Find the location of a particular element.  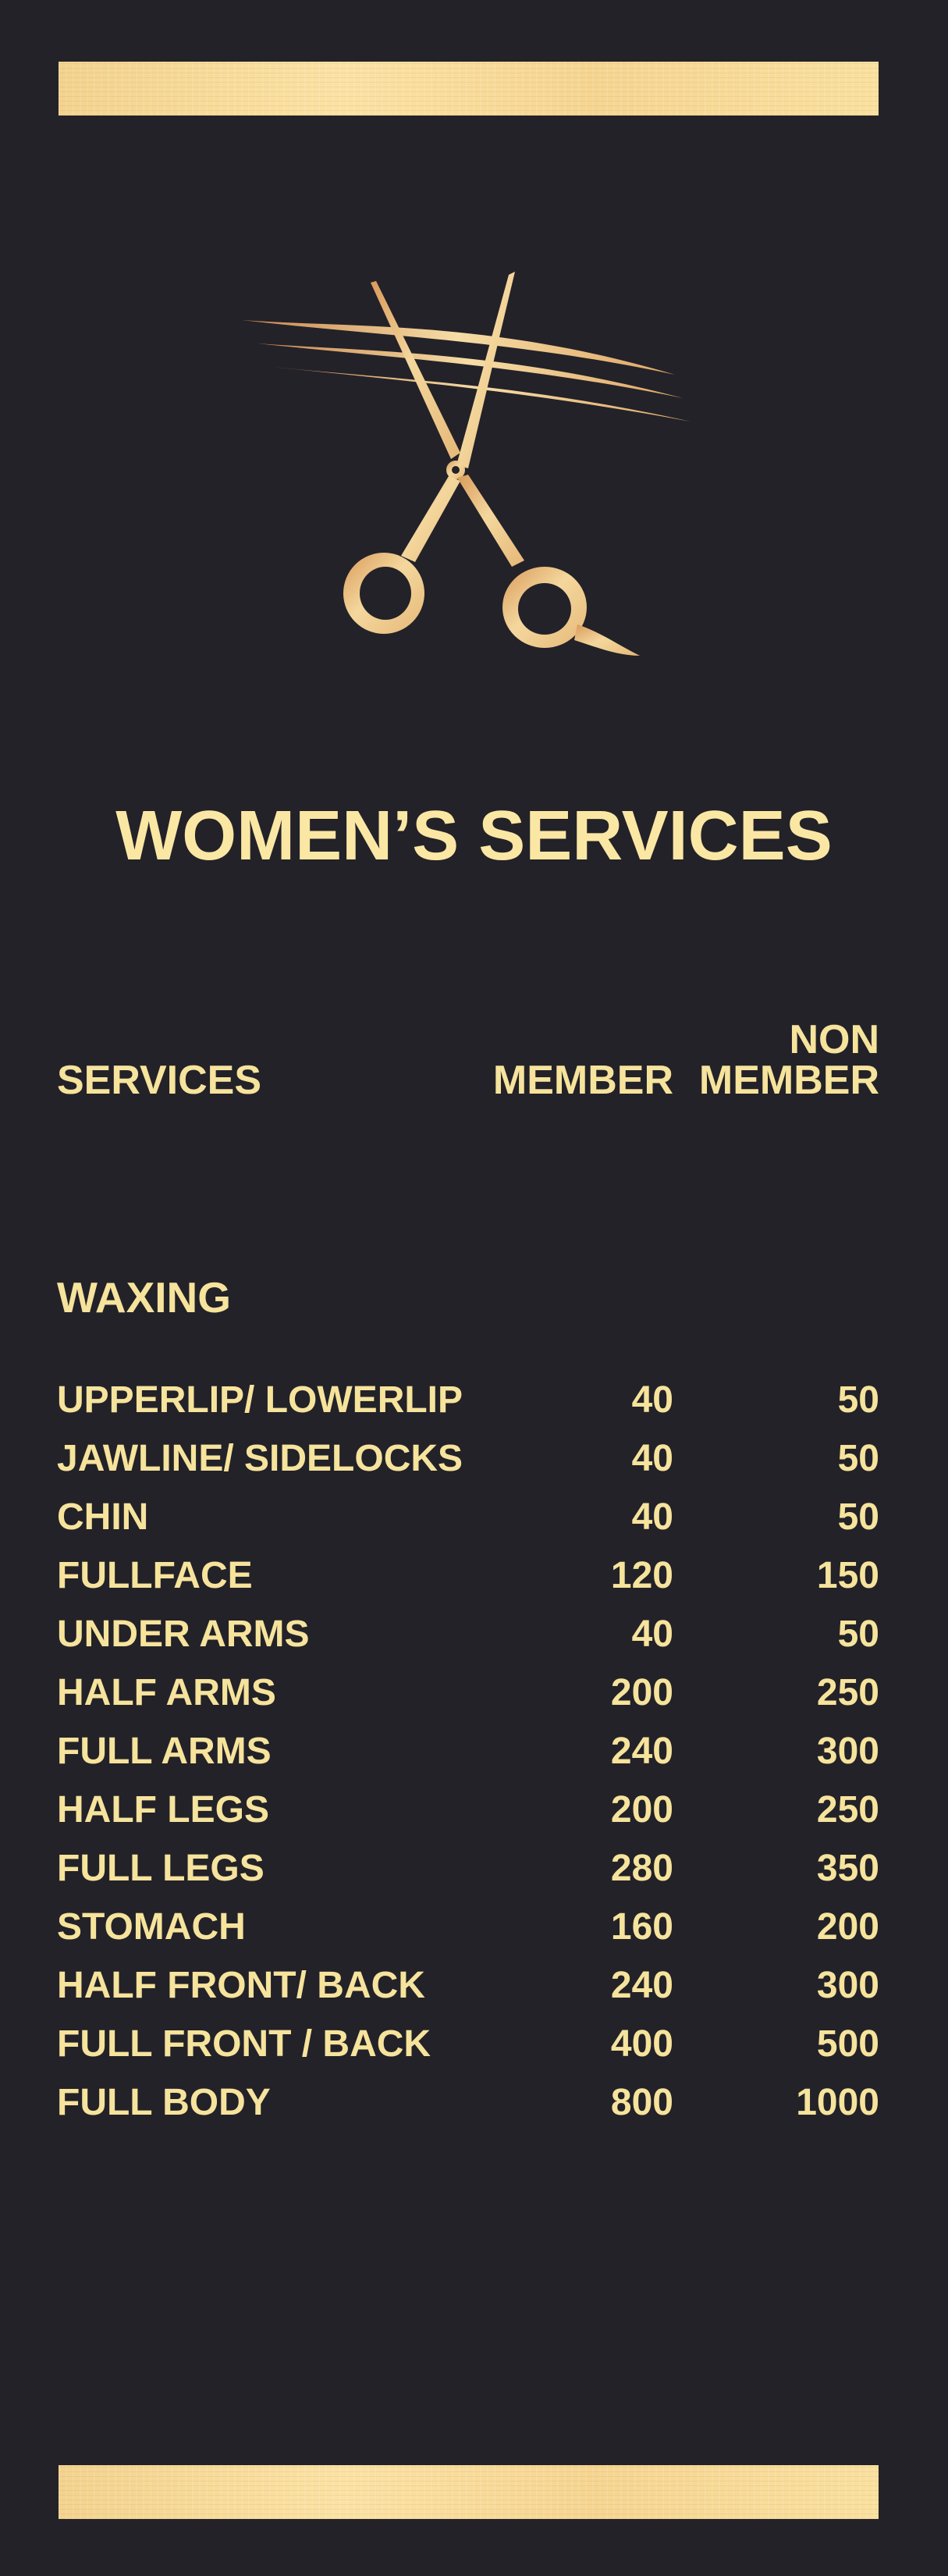

member-price: 120 is located at coordinates (641, 1575).